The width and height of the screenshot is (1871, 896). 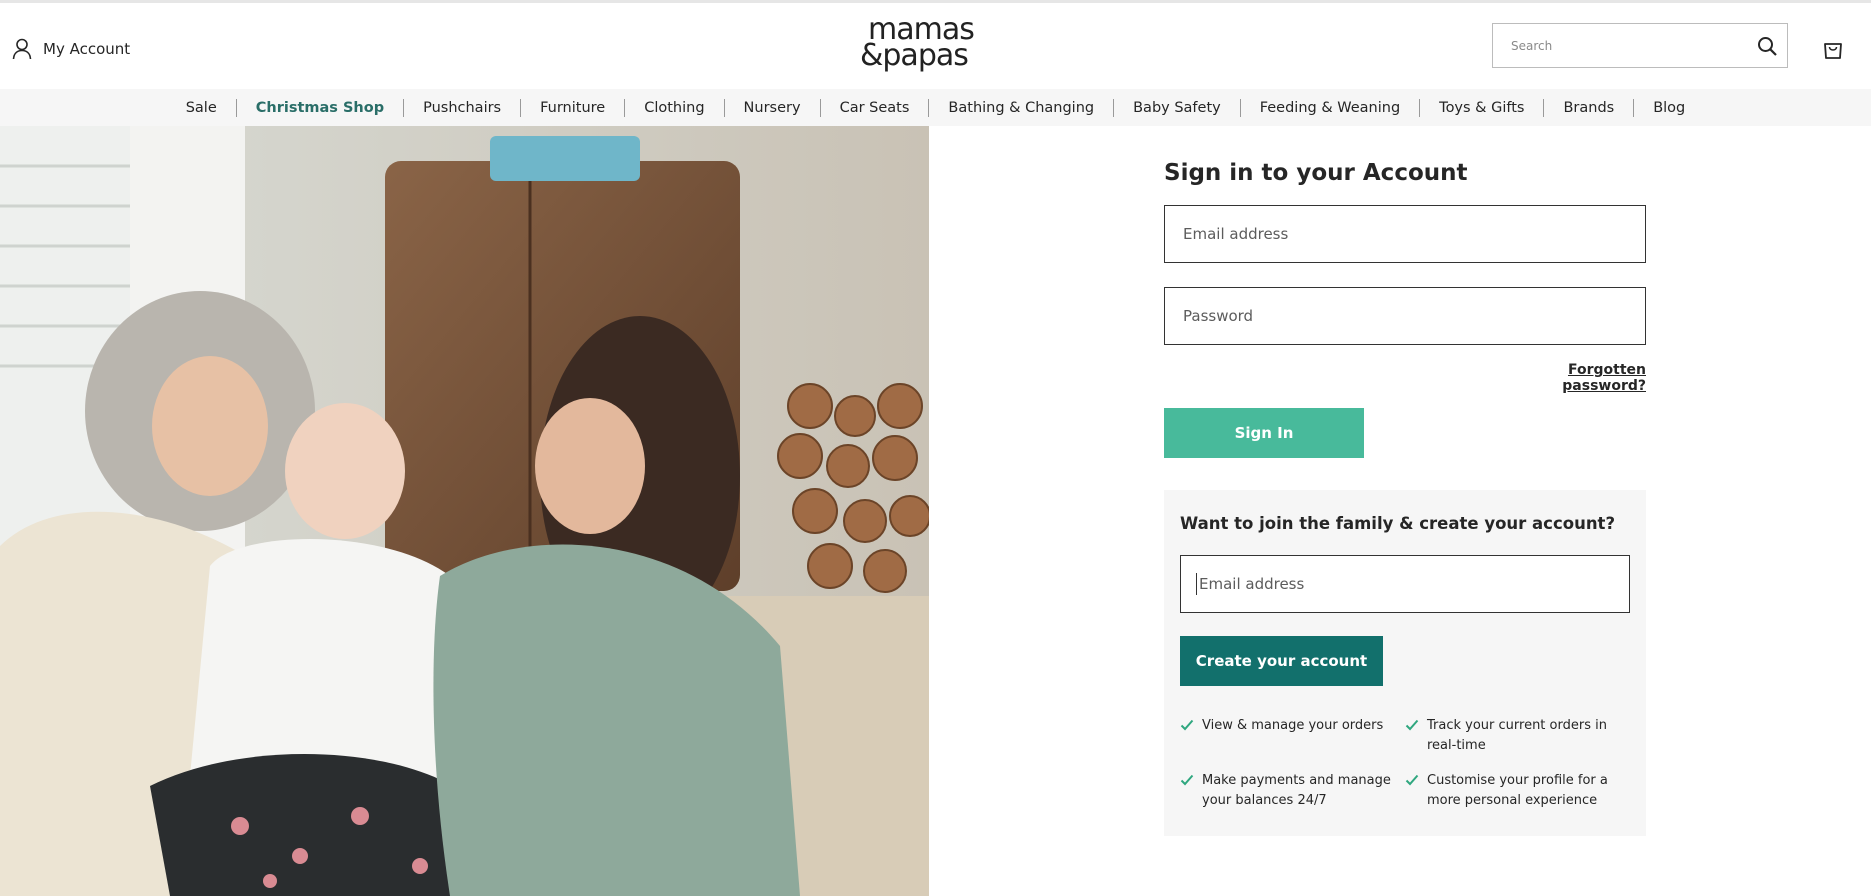 What do you see at coordinates (1668, 107) in the screenshot?
I see `nav-item-blog: Blog` at bounding box center [1668, 107].